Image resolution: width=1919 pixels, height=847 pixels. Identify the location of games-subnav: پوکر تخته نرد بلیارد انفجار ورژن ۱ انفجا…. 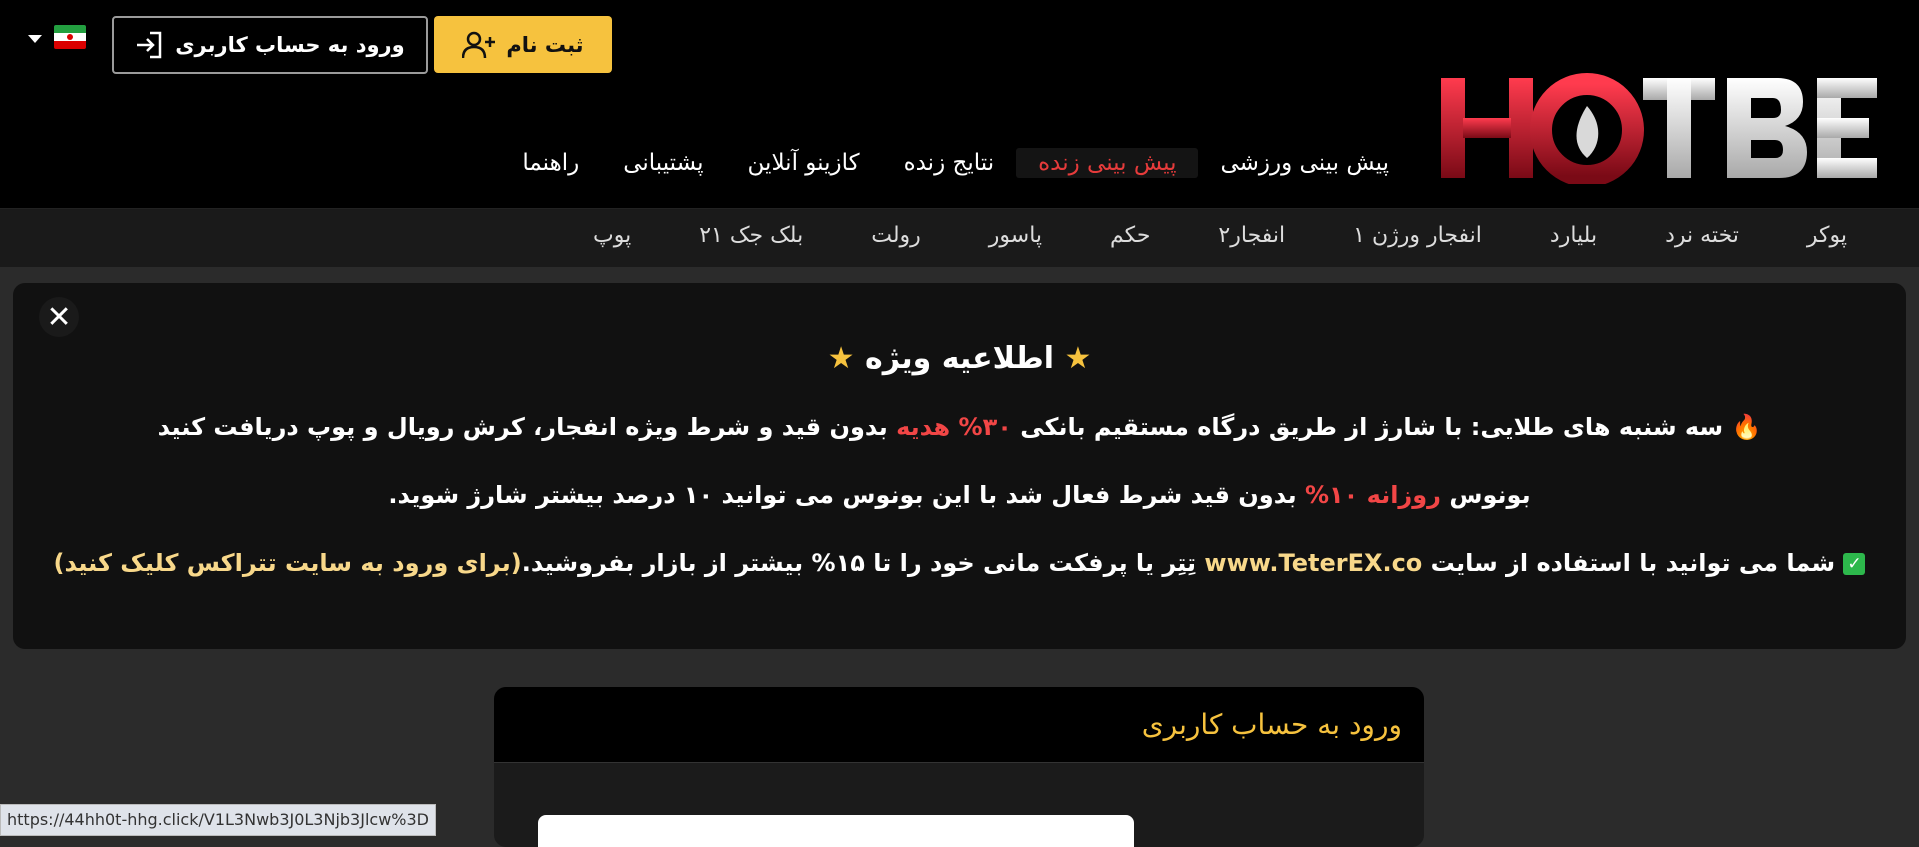
(959, 238).